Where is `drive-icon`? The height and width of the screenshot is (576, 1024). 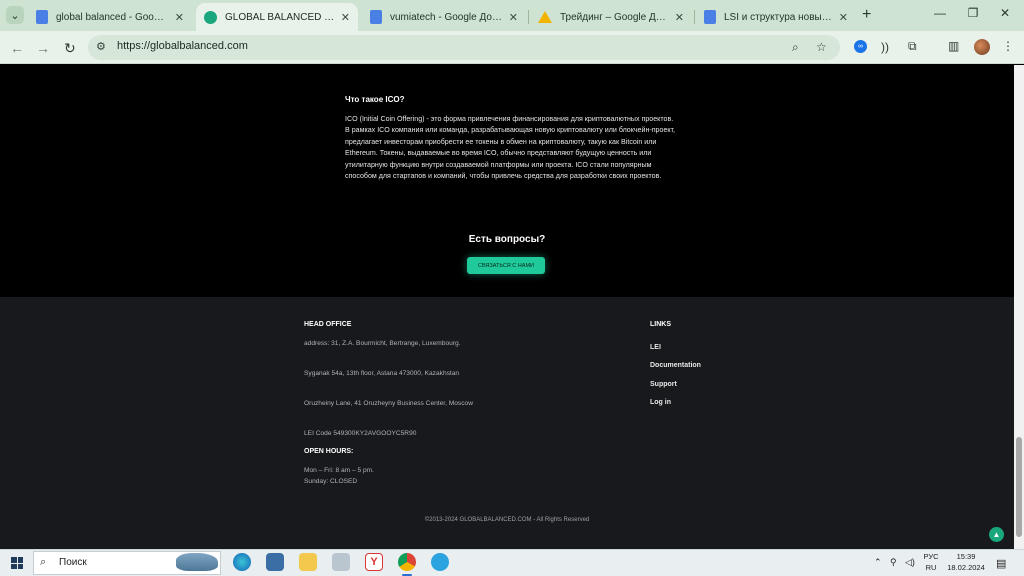
drive-icon is located at coordinates (545, 17).